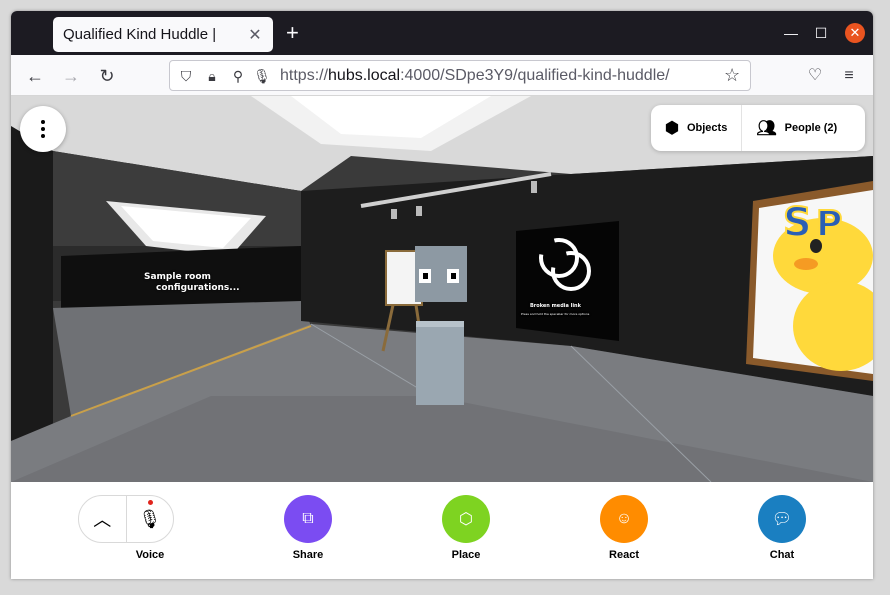 The width and height of the screenshot is (890, 595). Describe the element at coordinates (255, 35) in the screenshot. I see `tab-close-icon: ✕` at that location.